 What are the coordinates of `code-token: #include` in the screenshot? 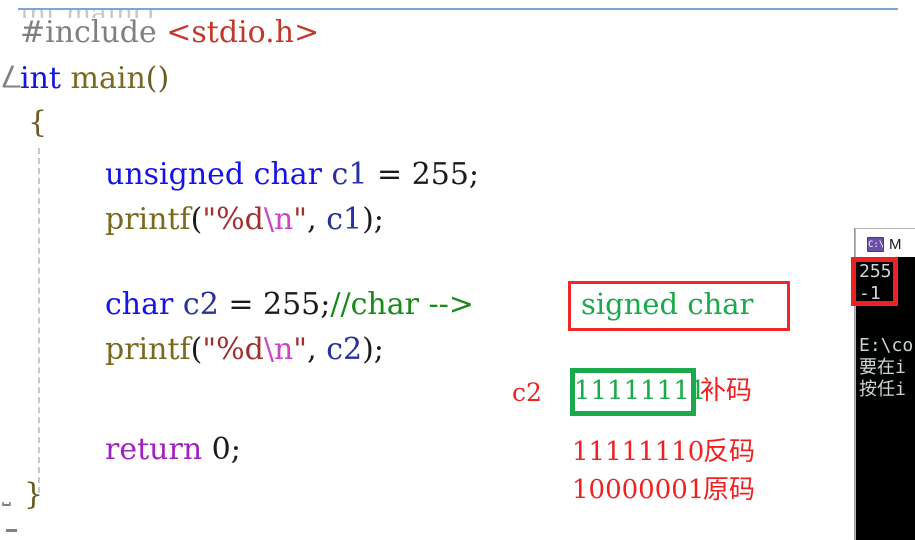 It's located at (93, 32).